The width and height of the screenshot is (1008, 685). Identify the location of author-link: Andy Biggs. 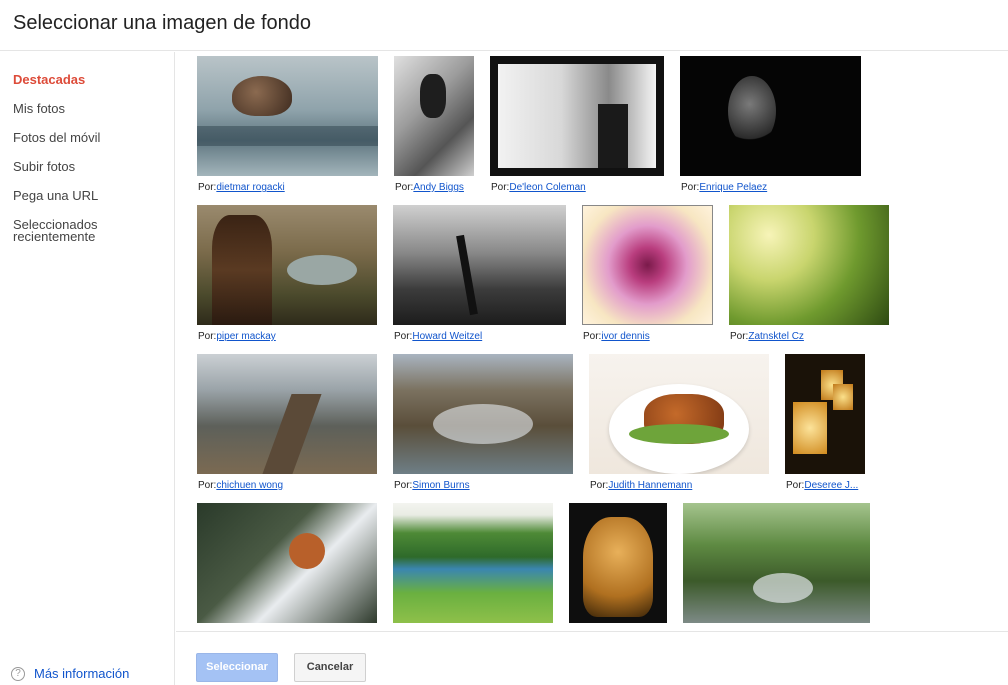
(438, 187).